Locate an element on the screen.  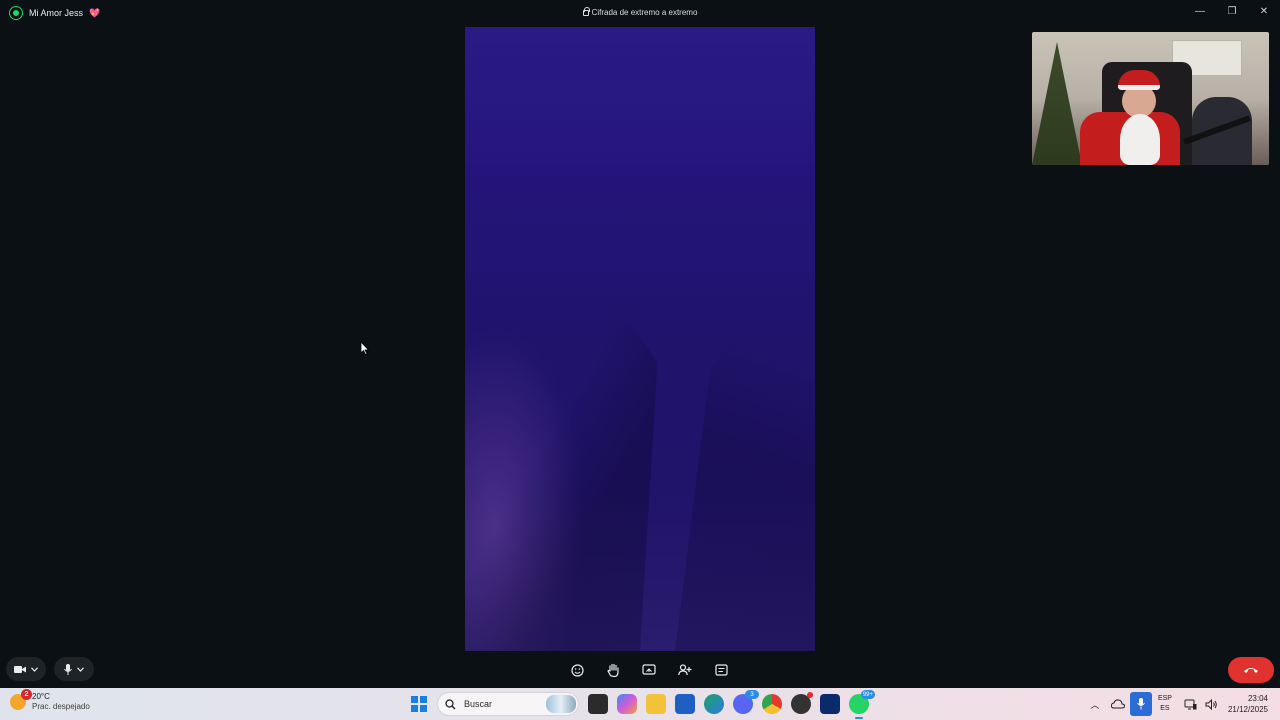
emoji-reaction-button is located at coordinates (577, 670).